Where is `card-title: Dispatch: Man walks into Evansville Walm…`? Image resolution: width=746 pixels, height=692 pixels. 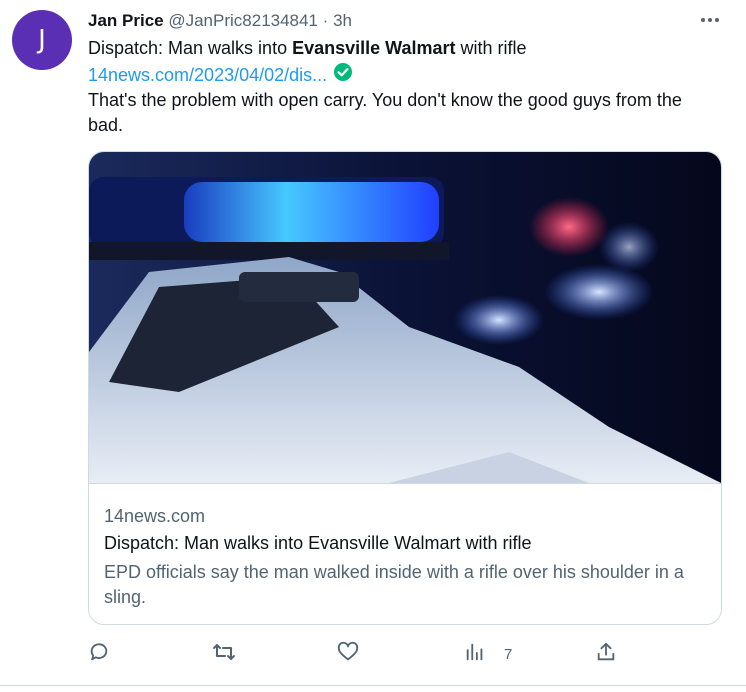 card-title: Dispatch: Man walks into Evansville Walm… is located at coordinates (317, 543).